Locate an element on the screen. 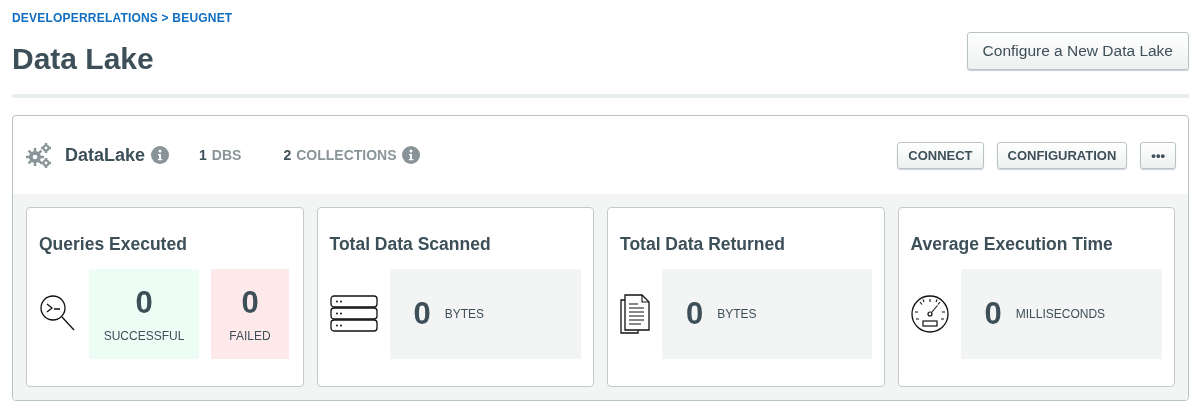 This screenshot has height=407, width=1203. stat-count: 2 is located at coordinates (287, 155).